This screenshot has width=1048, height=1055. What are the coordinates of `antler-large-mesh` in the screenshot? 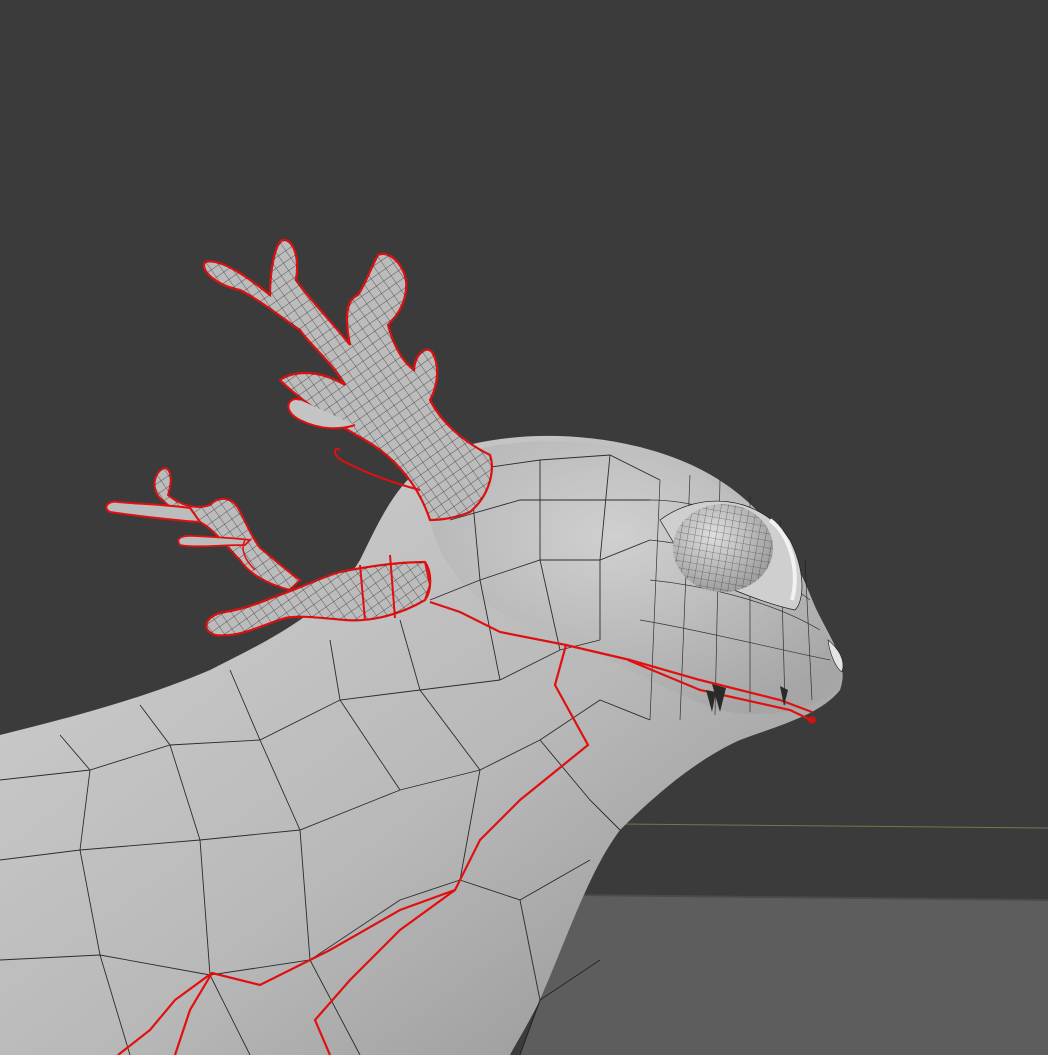 It's located at (347, 380).